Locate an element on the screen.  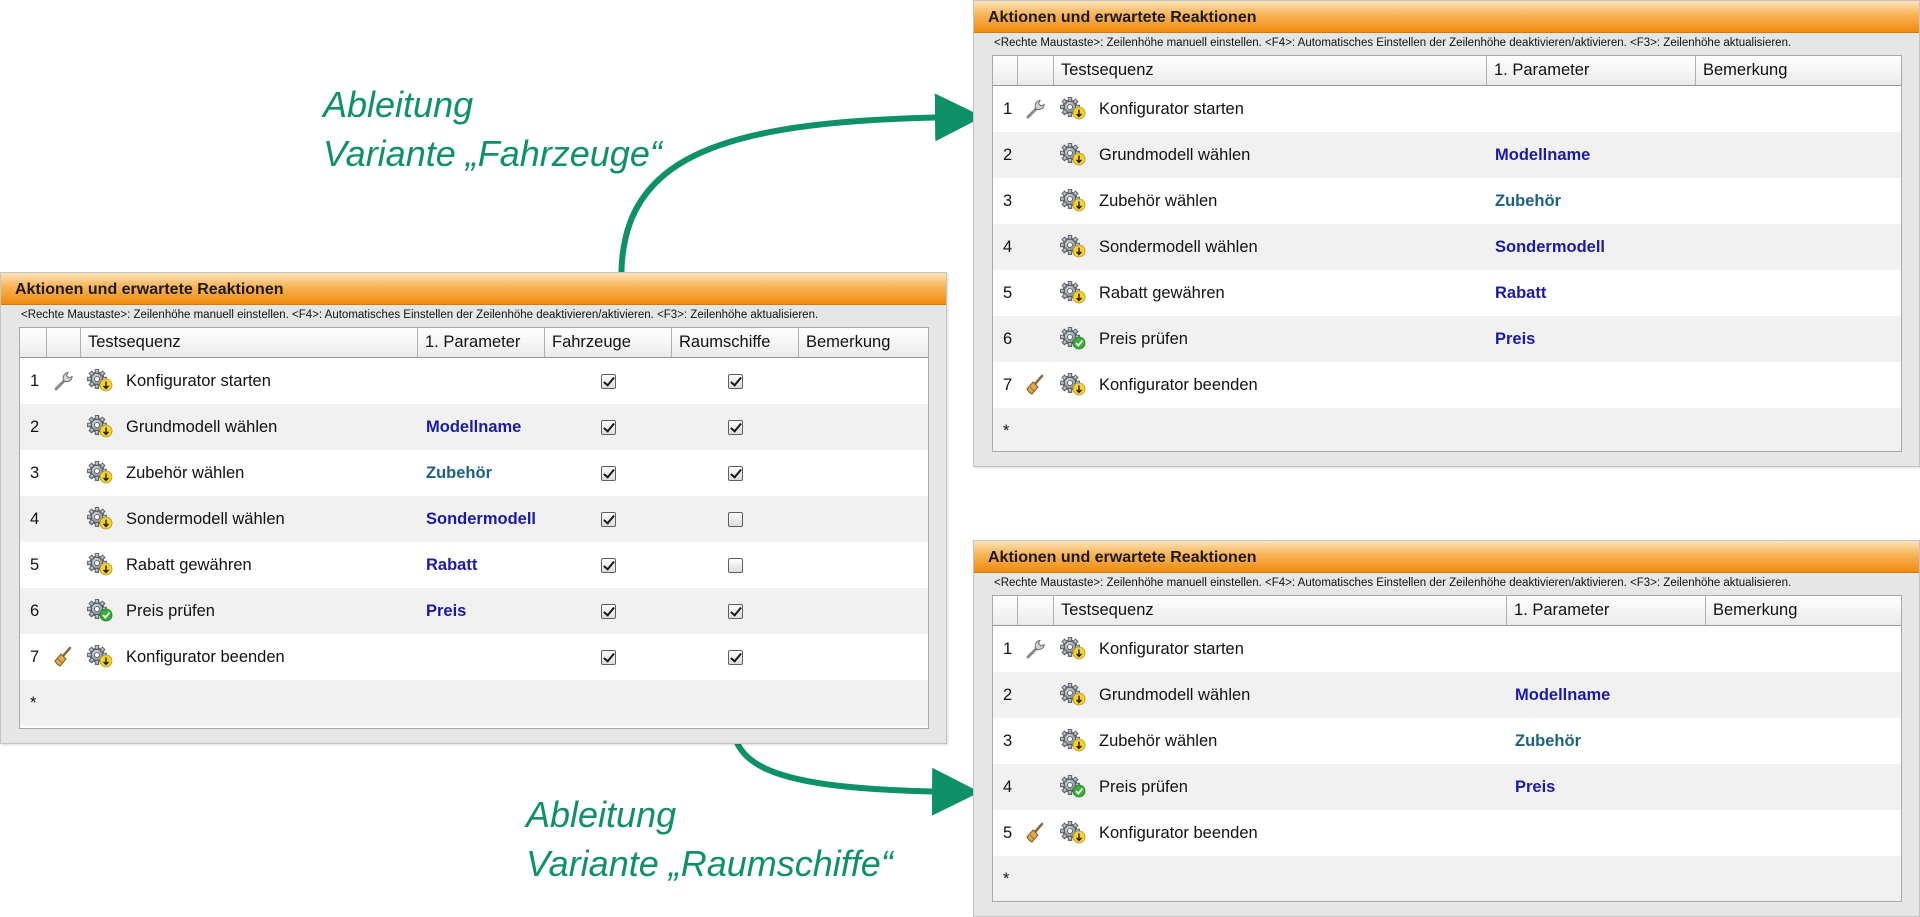
testsequenz-label: Grundmodell wählen is located at coordinates (1175, 694).